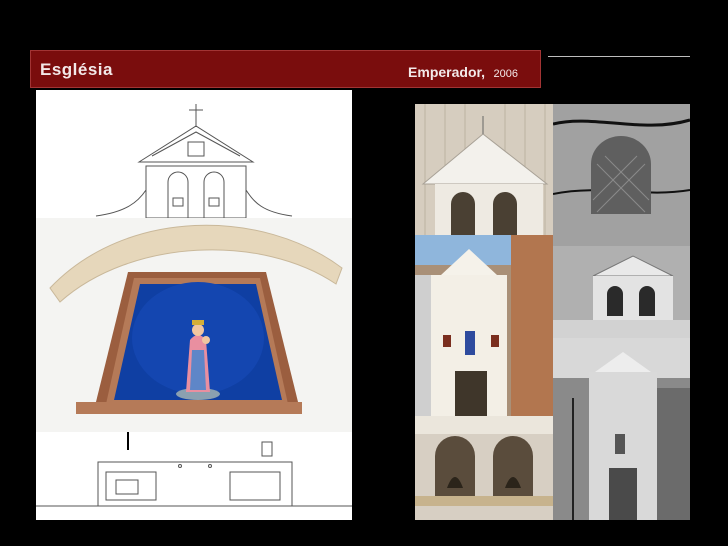  What do you see at coordinates (194, 476) in the screenshot?
I see `facade-plan-drawing` at bounding box center [194, 476].